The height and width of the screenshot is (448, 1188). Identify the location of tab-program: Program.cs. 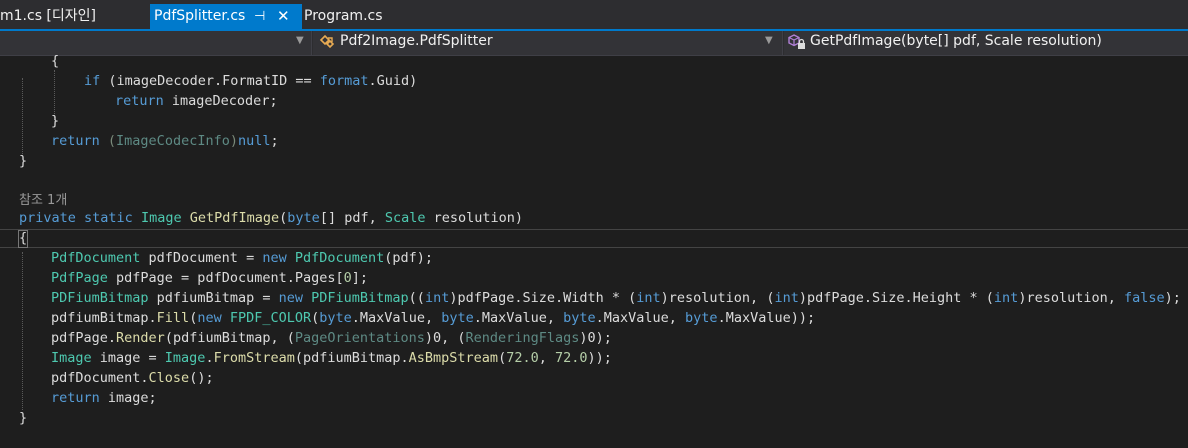
(343, 16).